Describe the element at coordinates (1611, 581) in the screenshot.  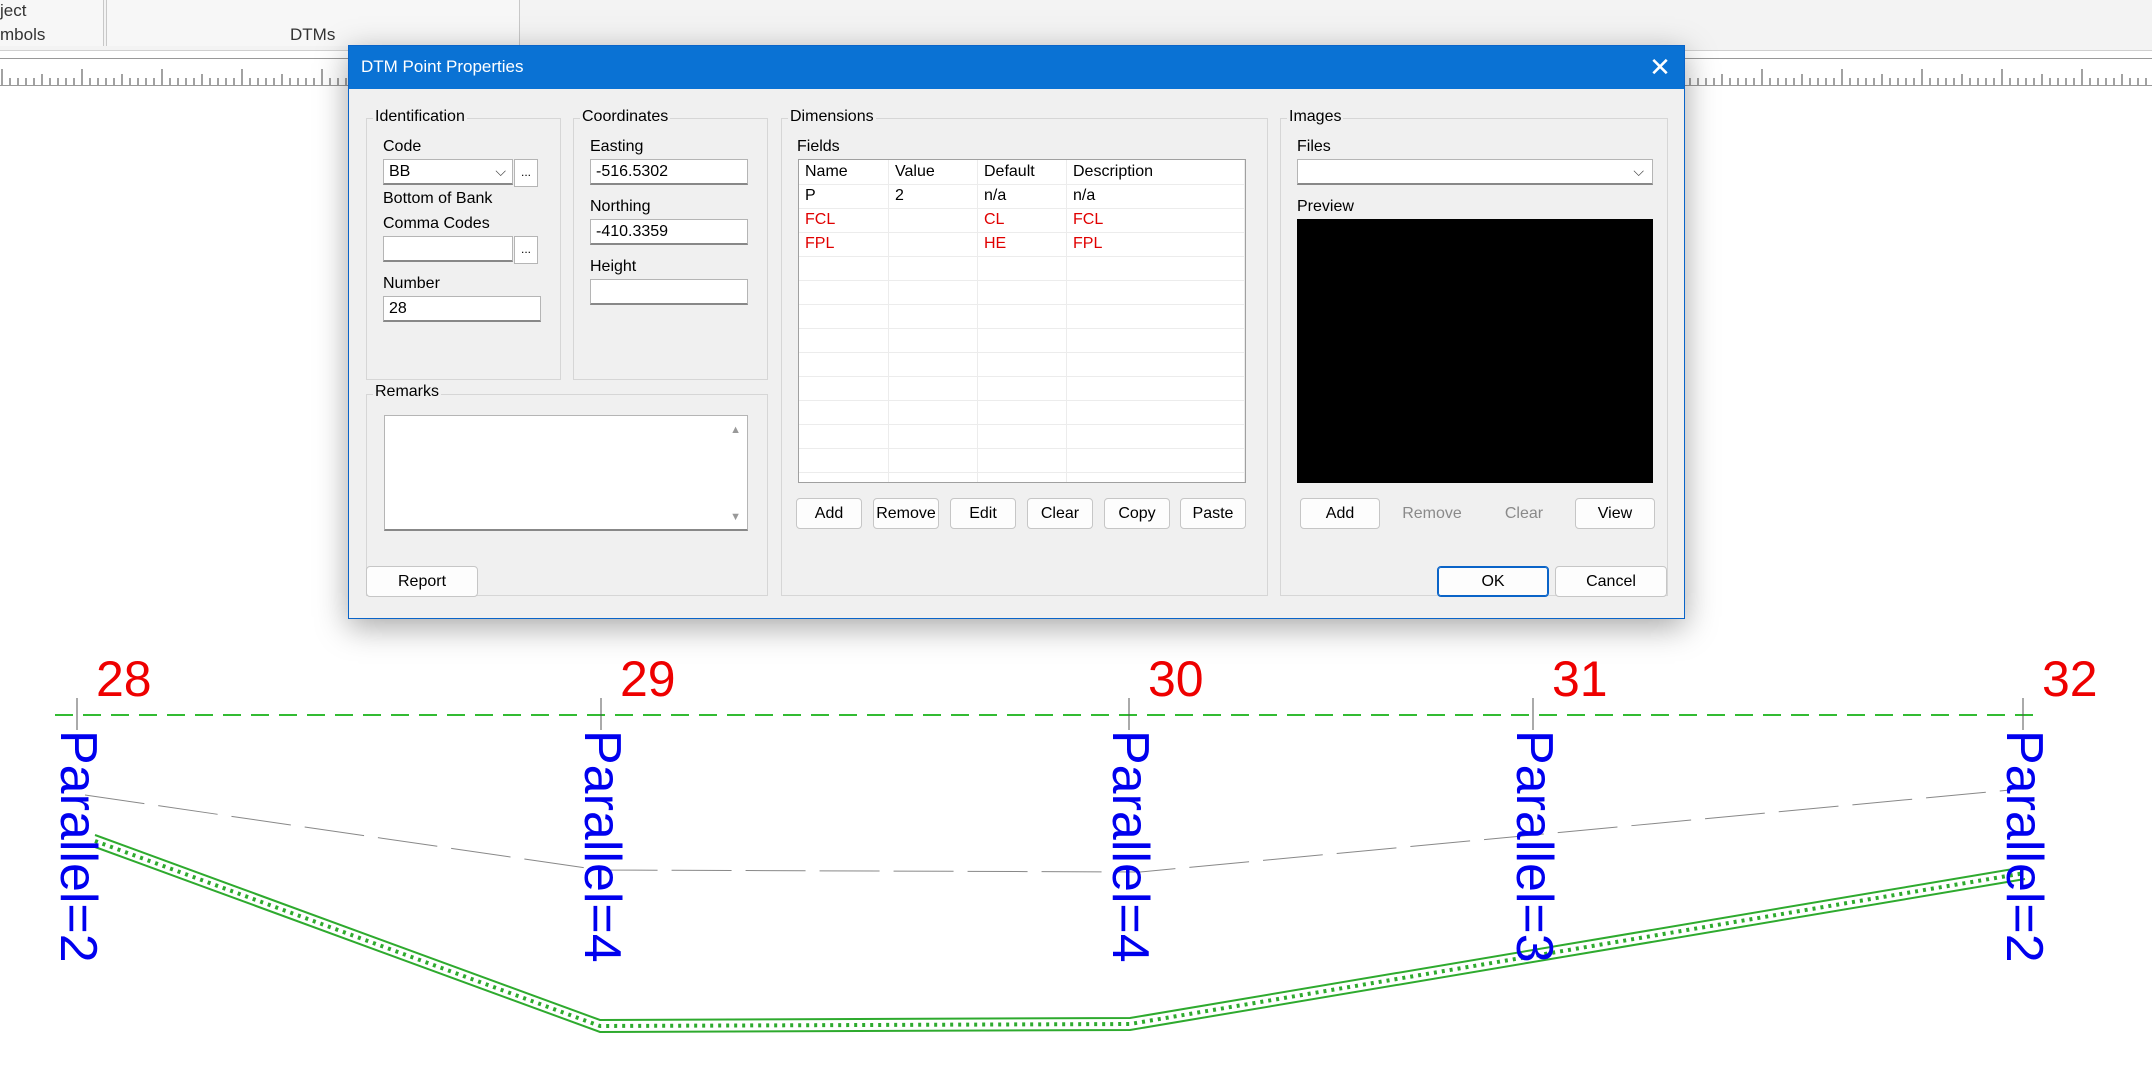
I see `cancel-button: Cancel` at that location.